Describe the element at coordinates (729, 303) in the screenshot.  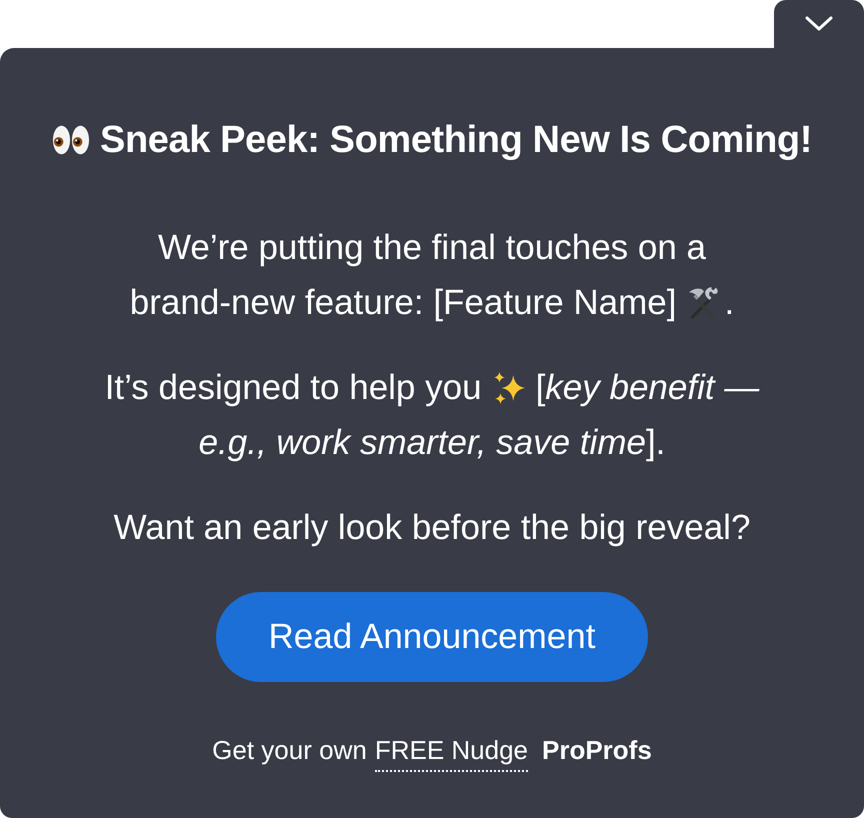
I see `body-text: .` at that location.